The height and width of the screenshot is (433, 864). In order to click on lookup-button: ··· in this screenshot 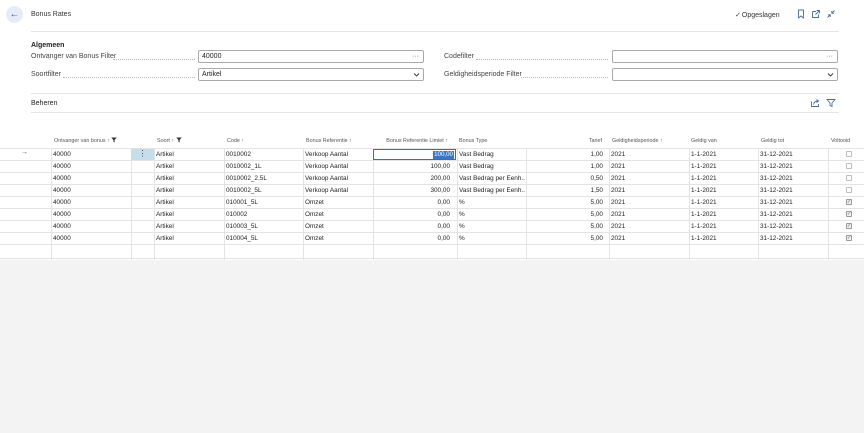, I will do `click(415, 56)`.